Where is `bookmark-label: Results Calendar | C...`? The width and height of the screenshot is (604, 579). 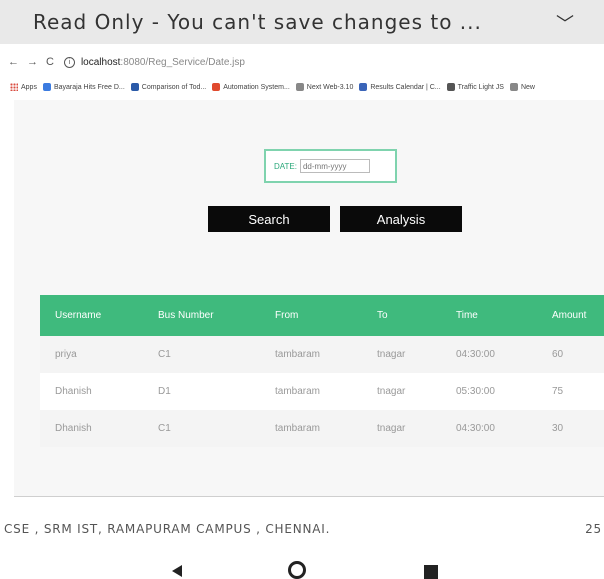
bookmark-label: Results Calendar | C... is located at coordinates (405, 87).